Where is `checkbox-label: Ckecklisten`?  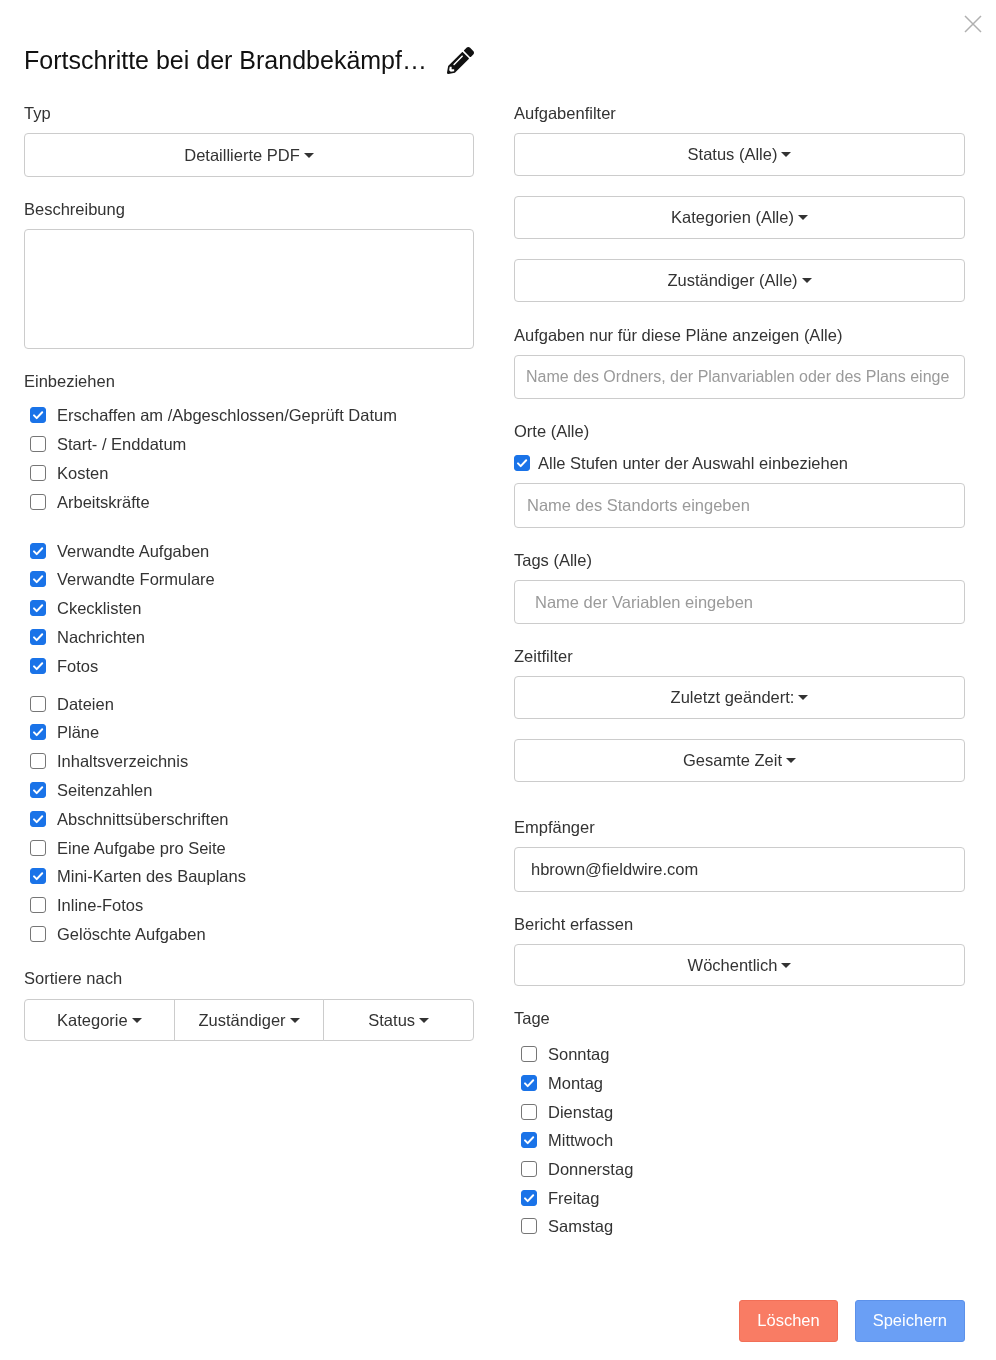
checkbox-label: Ckecklisten is located at coordinates (99, 608).